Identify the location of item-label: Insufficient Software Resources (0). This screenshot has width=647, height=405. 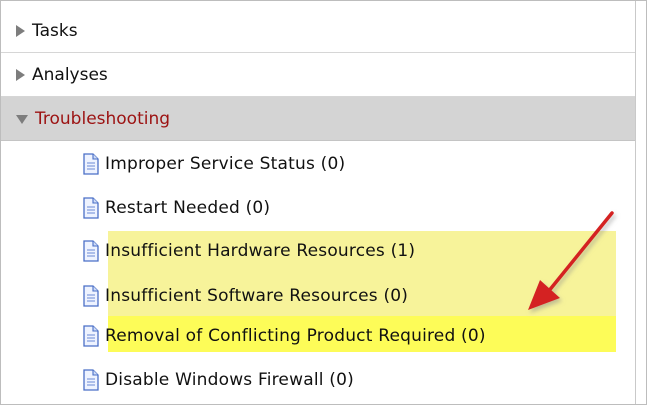
(257, 296).